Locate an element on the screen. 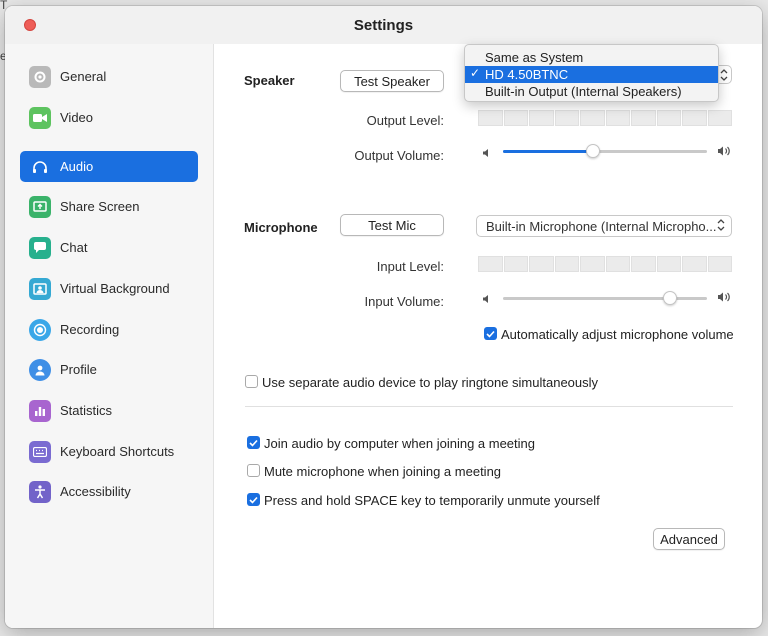  sidebar-item-label: Statistics is located at coordinates (86, 410).